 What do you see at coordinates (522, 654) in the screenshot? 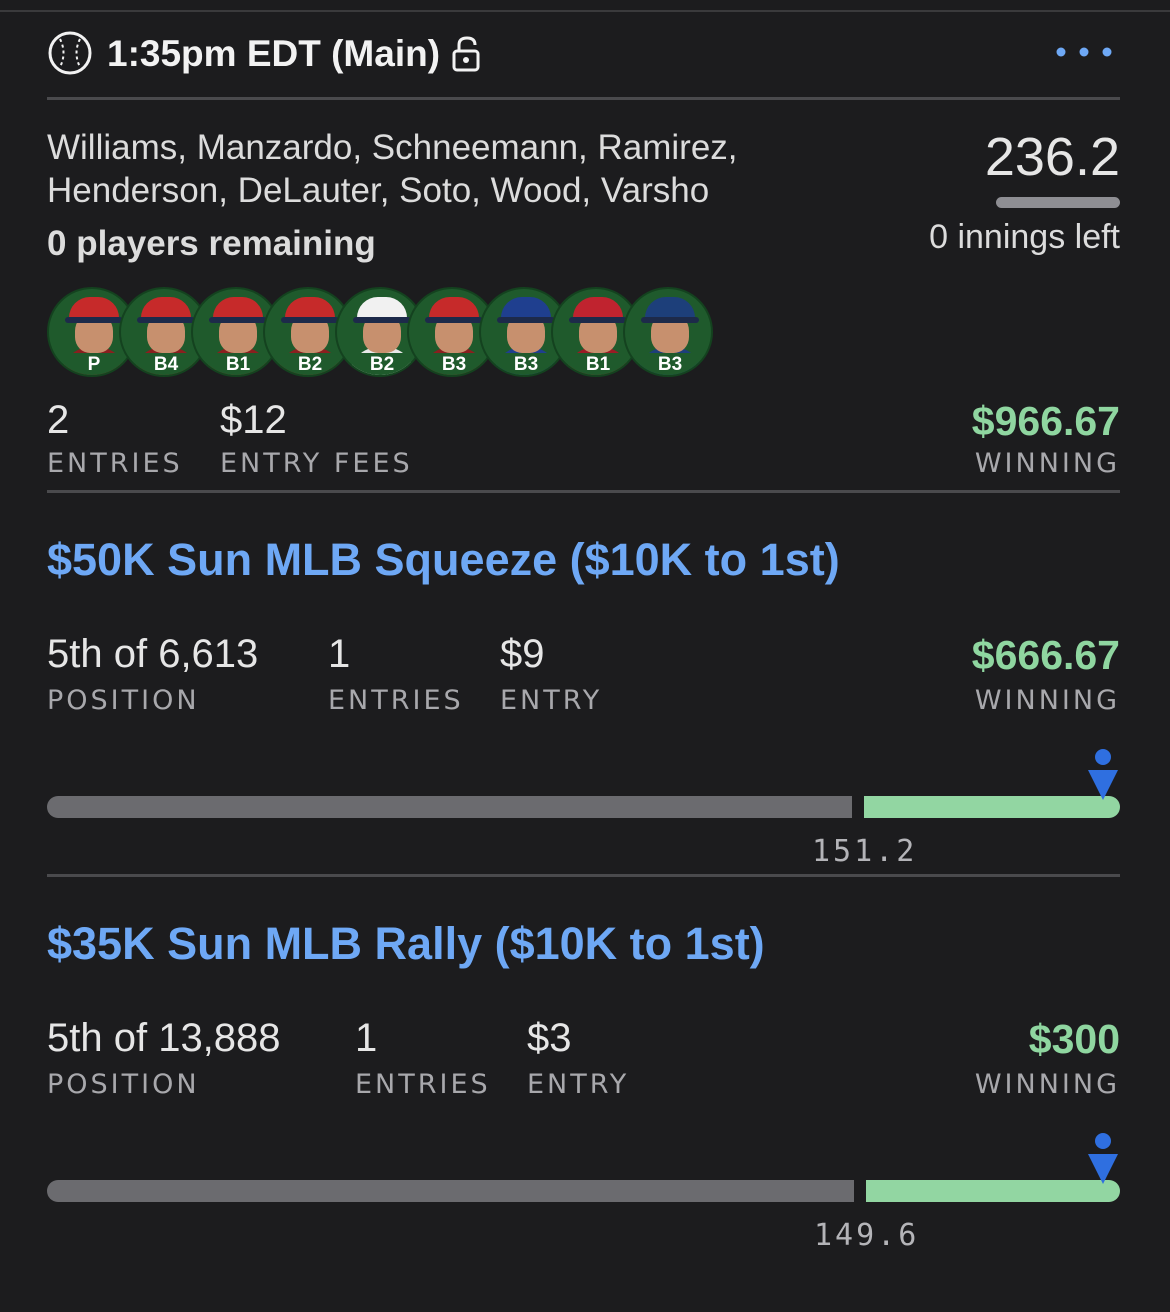
I see `contest-entry-fee: $9` at bounding box center [522, 654].